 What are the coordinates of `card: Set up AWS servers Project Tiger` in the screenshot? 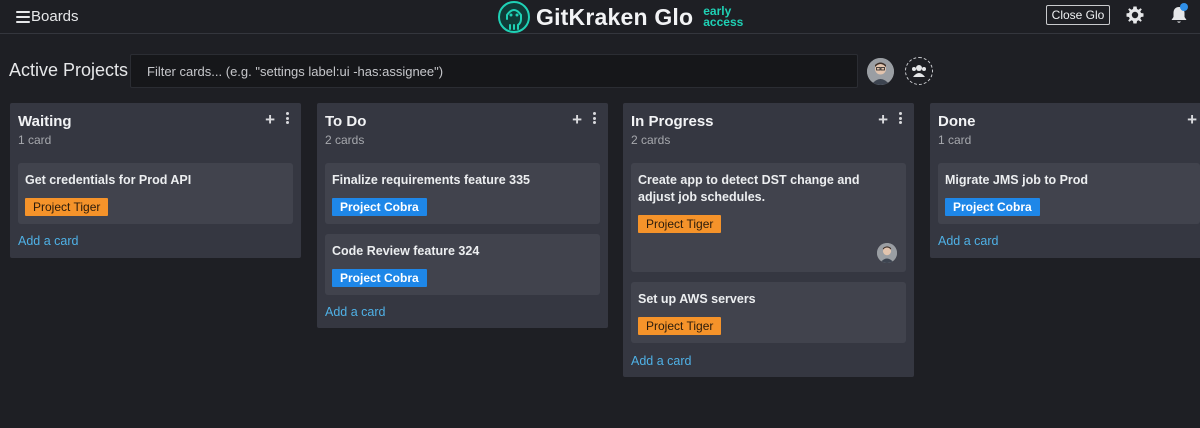 It's located at (768, 312).